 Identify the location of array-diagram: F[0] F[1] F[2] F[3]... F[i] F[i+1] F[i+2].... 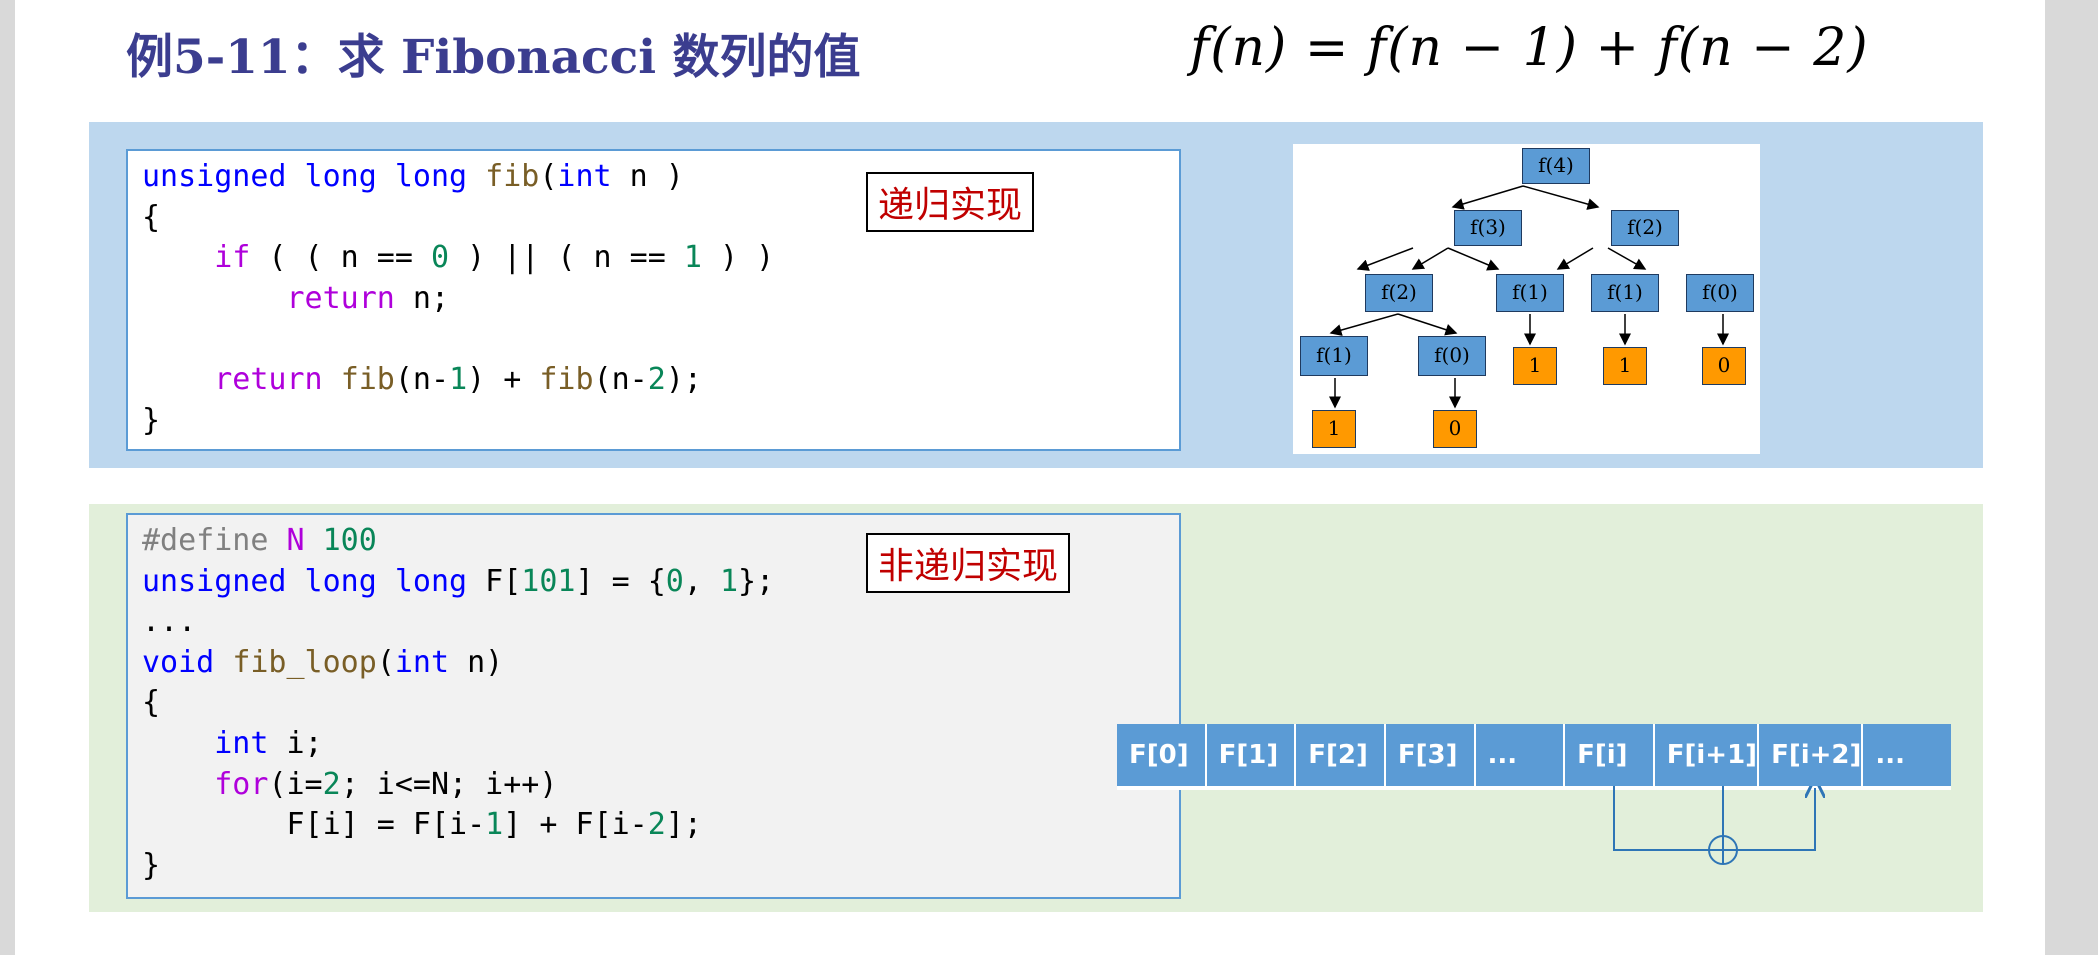
(1534, 755).